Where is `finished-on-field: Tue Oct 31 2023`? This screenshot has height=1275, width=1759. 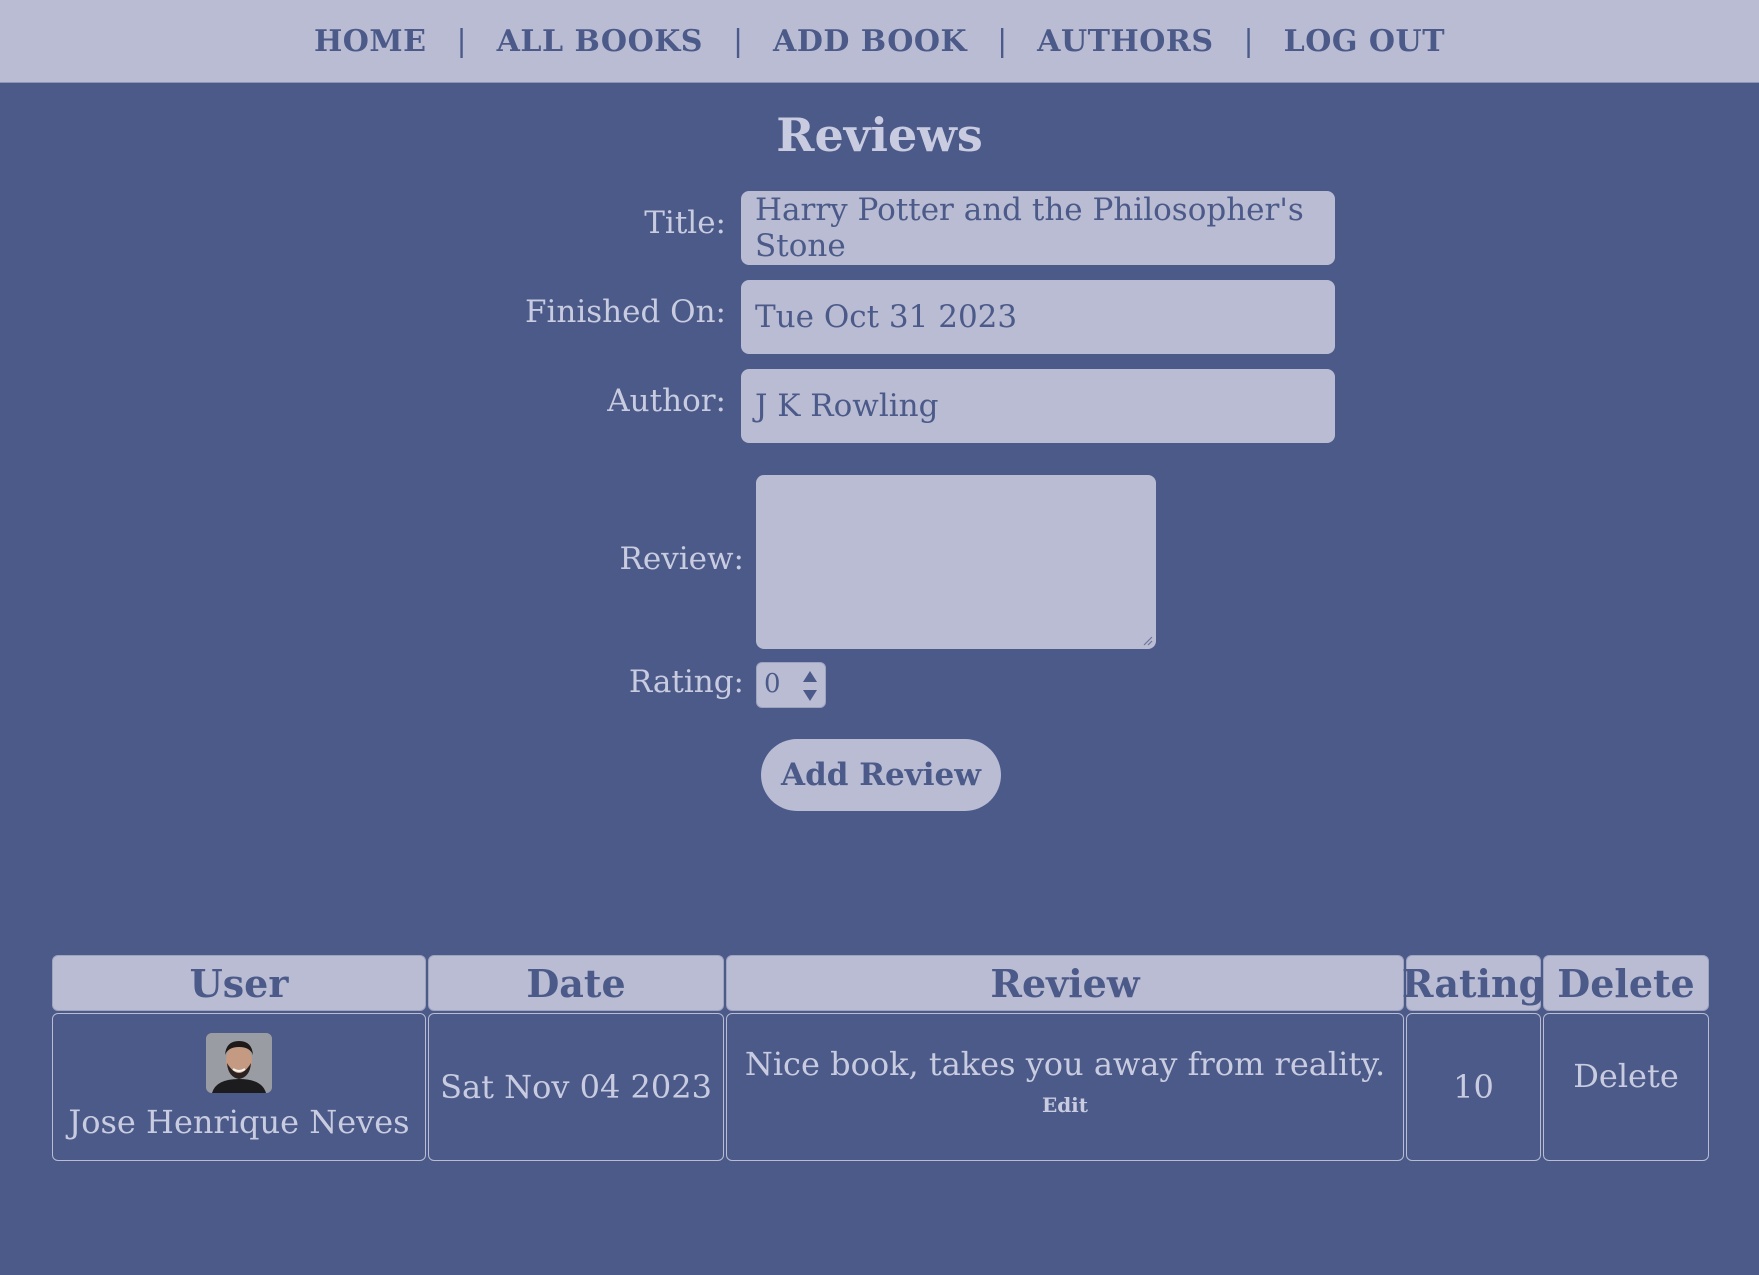
finished-on-field: Tue Oct 31 2023 is located at coordinates (1038, 317).